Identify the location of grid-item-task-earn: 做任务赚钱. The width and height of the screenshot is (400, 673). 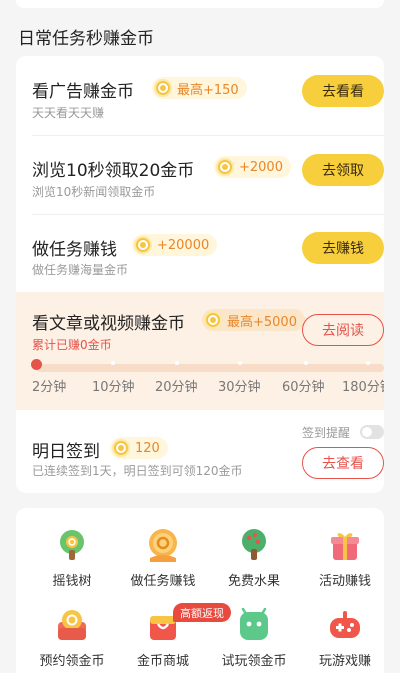
(163, 558).